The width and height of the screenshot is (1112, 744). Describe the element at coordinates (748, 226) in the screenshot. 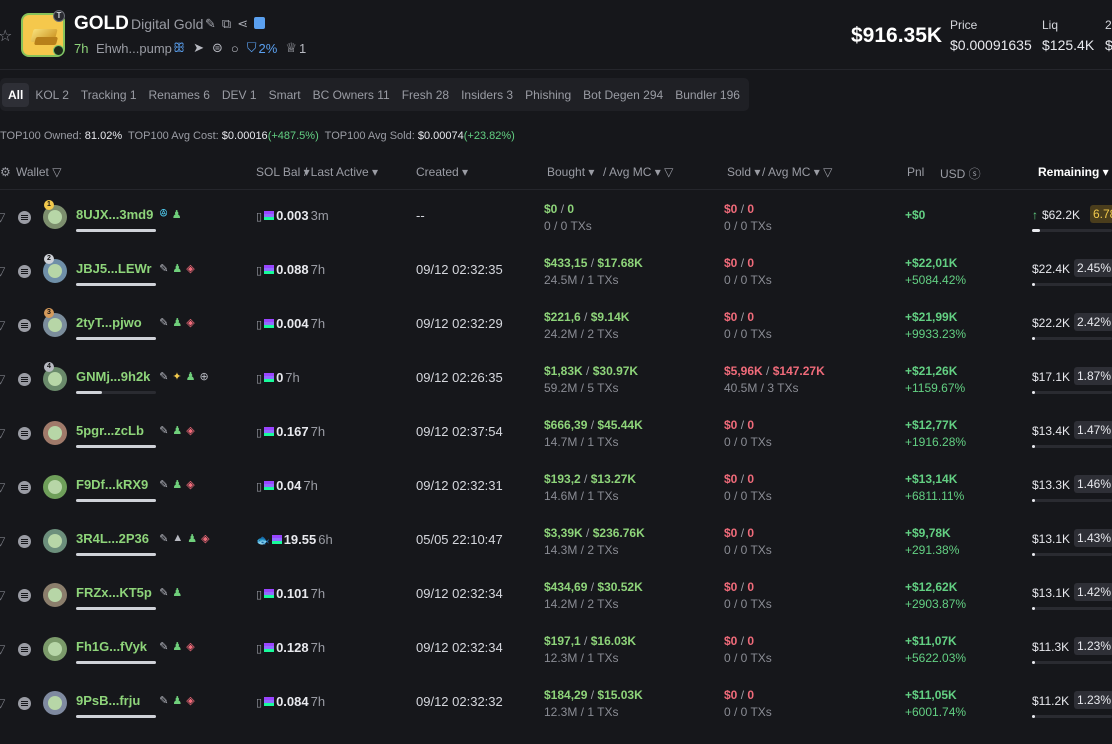

I see `sold-sub: 0 / 0 TXs` at that location.